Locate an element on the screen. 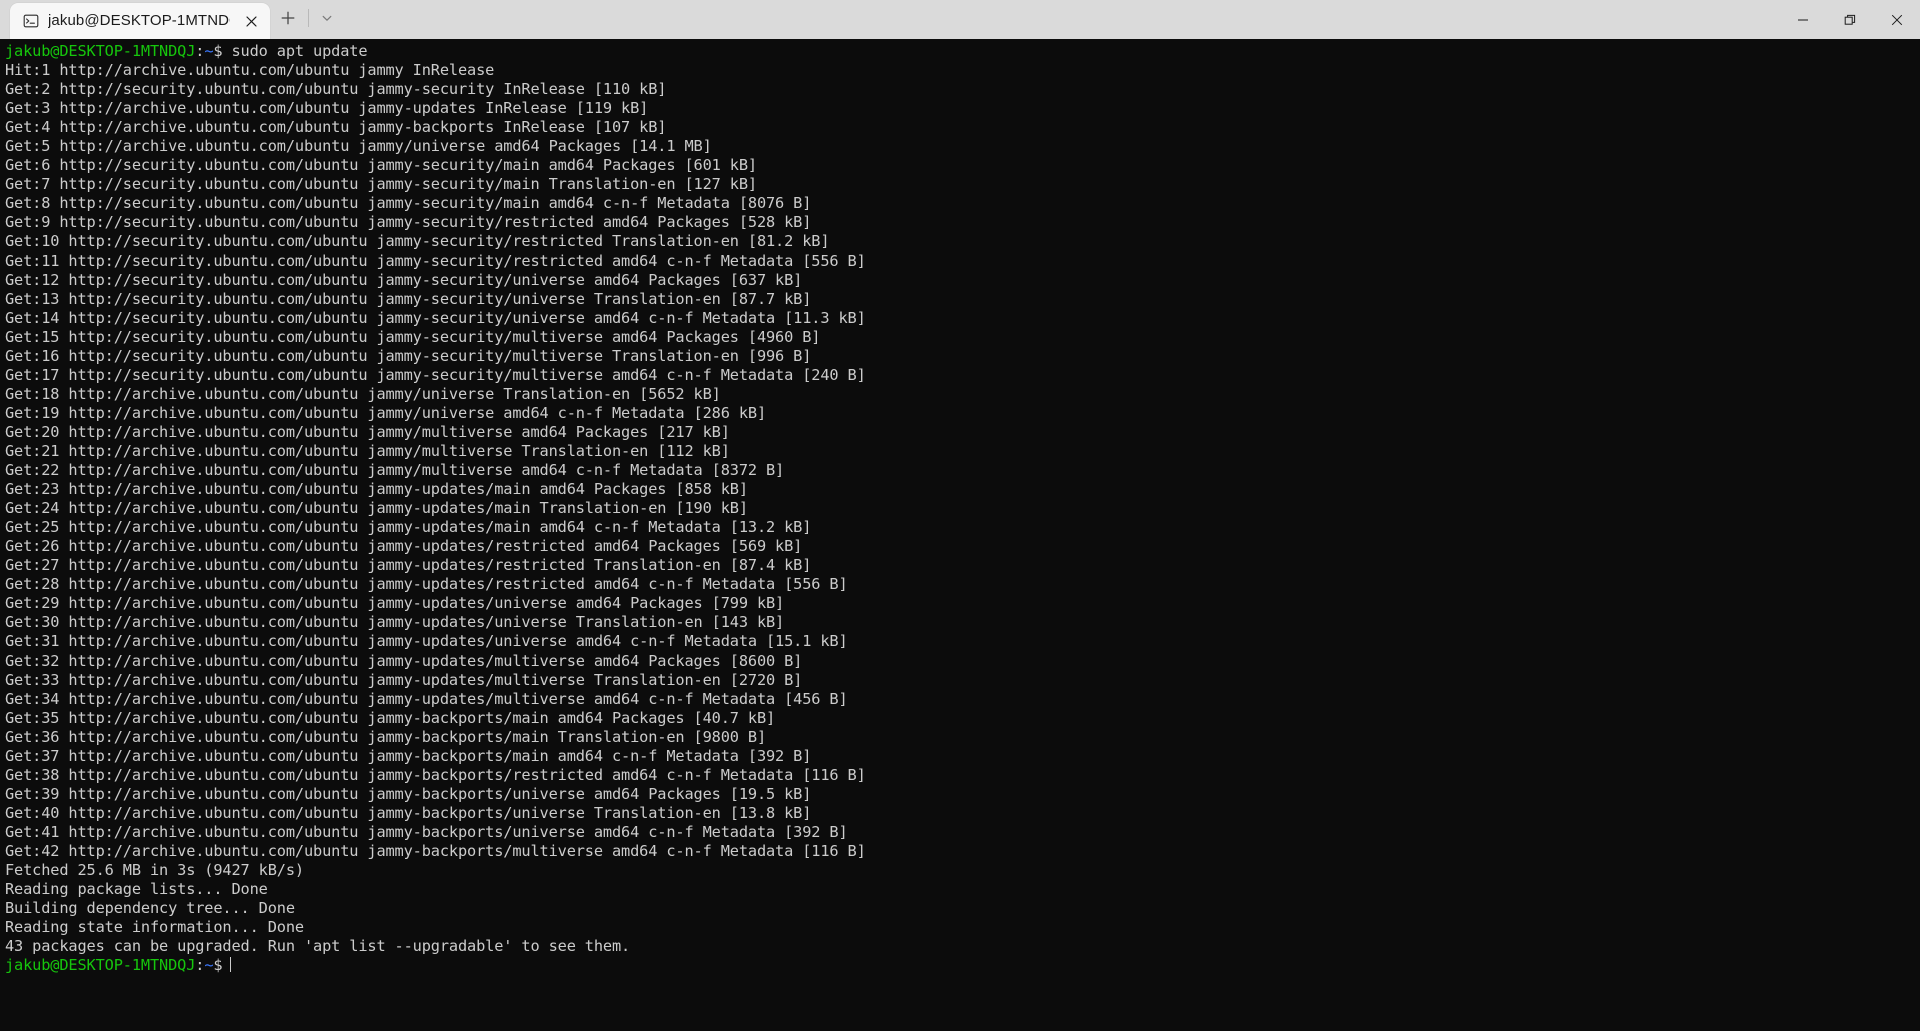 This screenshot has height=1031, width=1920. minimize-button is located at coordinates (1802, 19).